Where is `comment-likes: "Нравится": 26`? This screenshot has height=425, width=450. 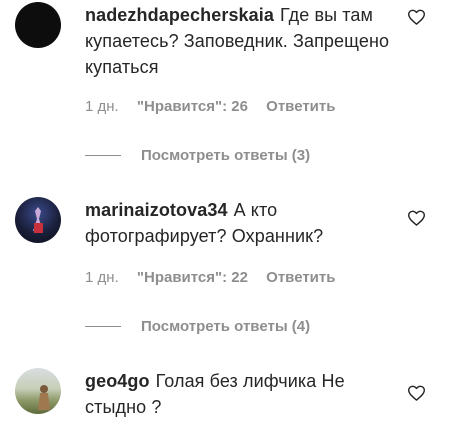
comment-likes: "Нравится": 26 is located at coordinates (192, 106).